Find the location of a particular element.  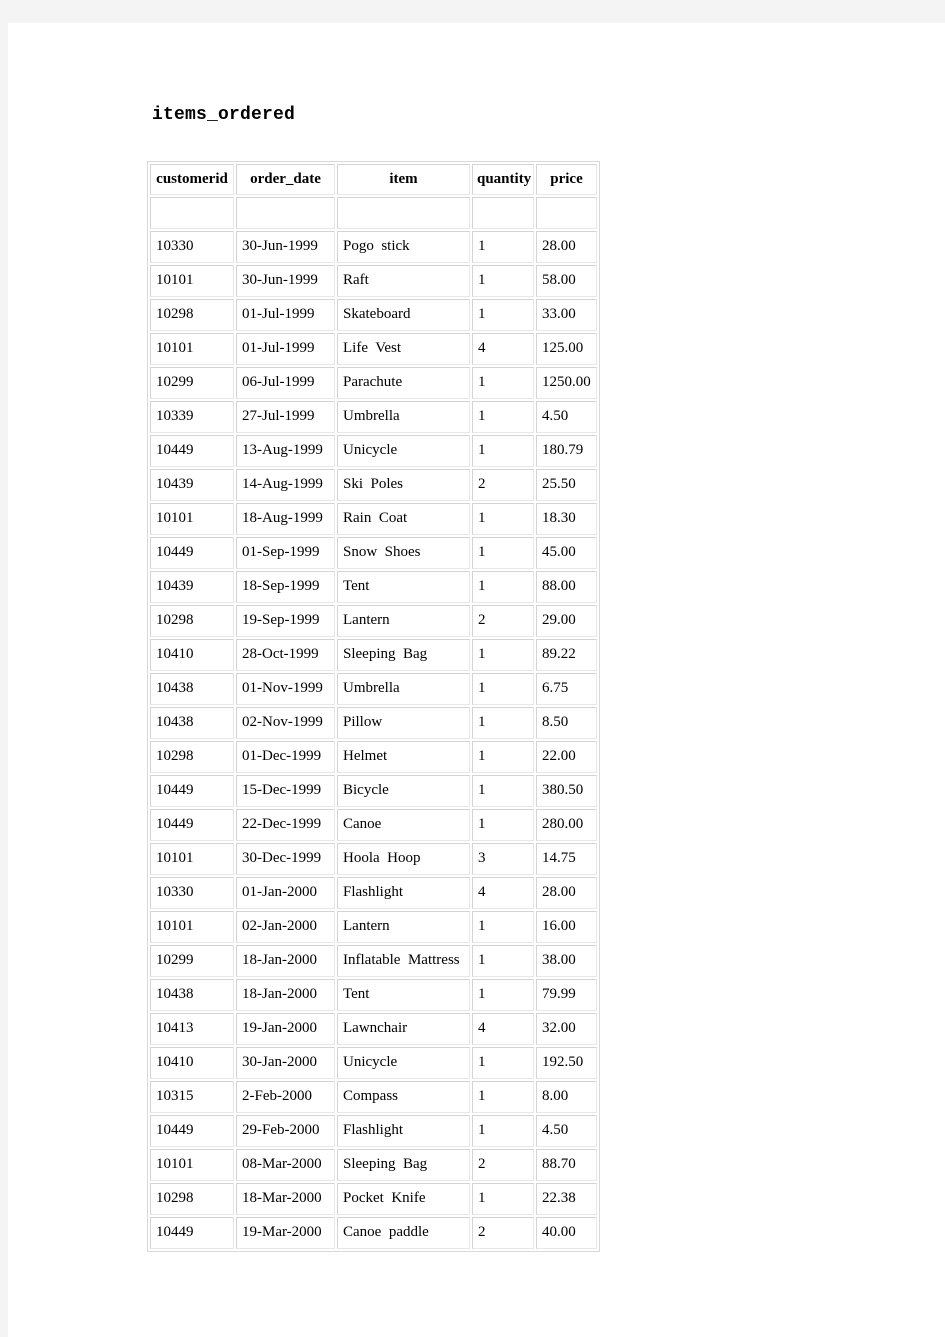

cell-price: 8.00 is located at coordinates (566, 1096).